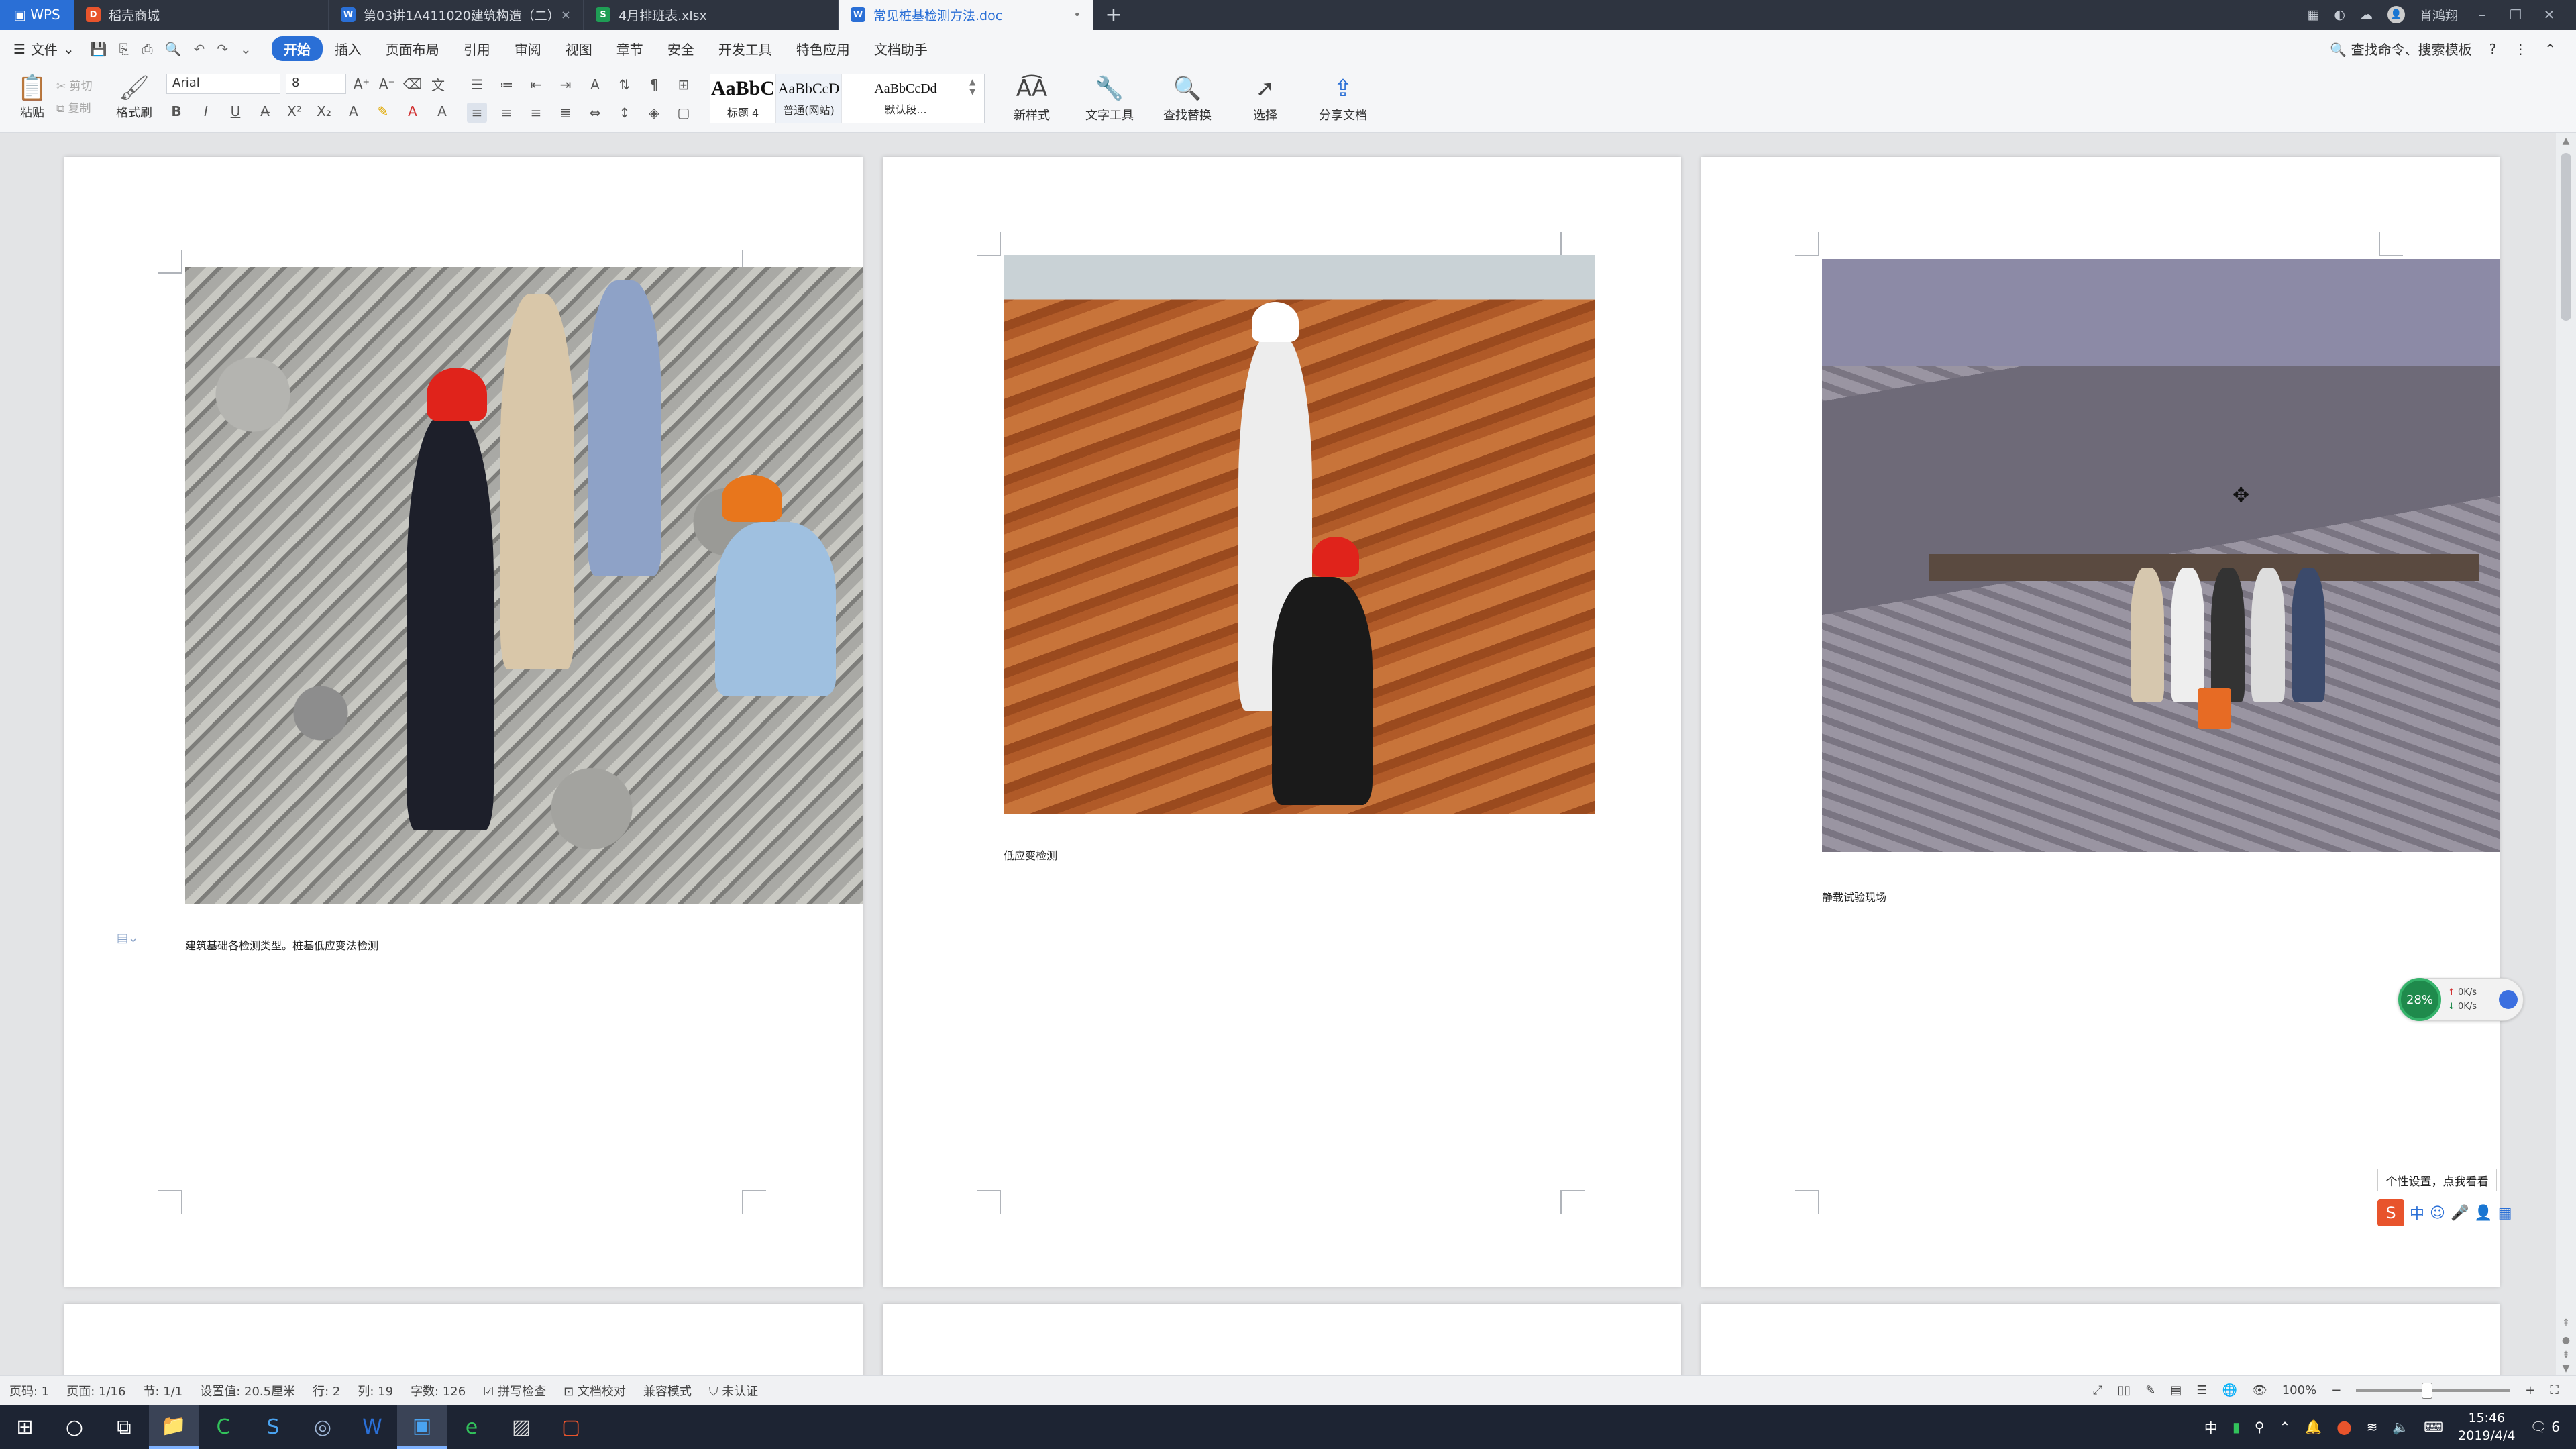  I want to click on menu-review: 审阅, so click(527, 48).